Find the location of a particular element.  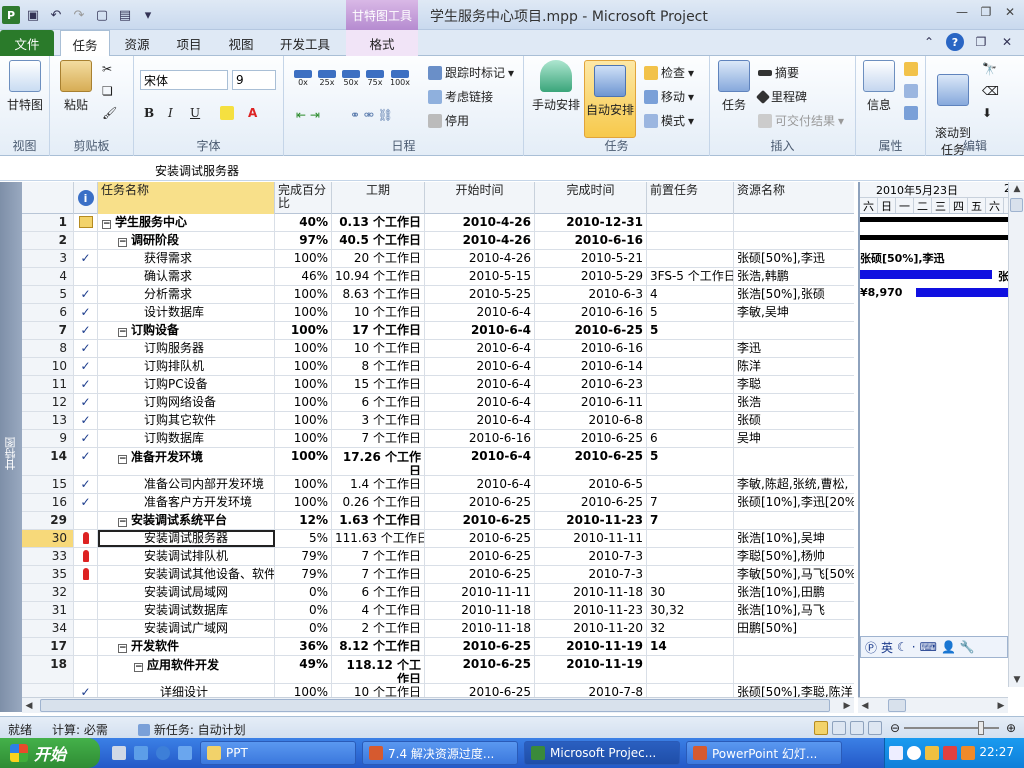

gantt-chart-button: 甘特图 is located at coordinates (25, 86).